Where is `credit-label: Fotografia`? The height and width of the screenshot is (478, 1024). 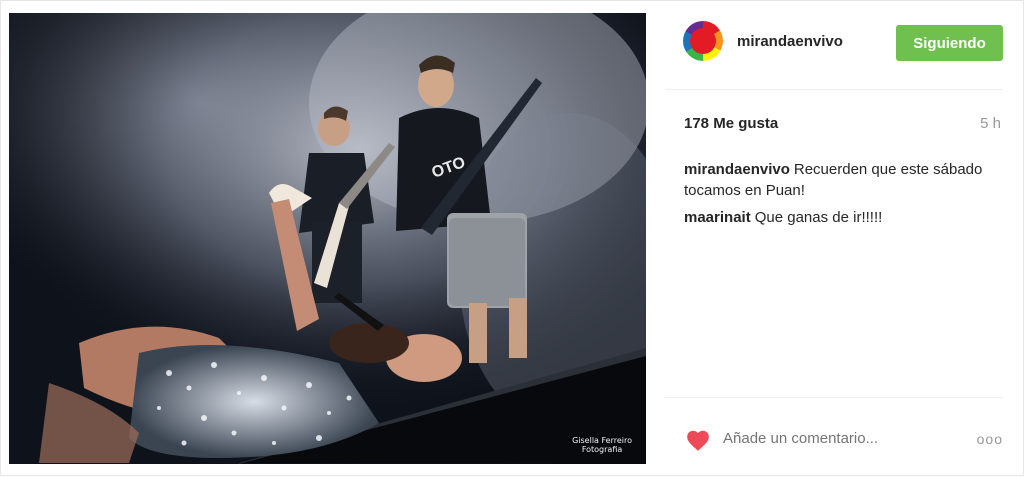 credit-label: Fotografia is located at coordinates (602, 449).